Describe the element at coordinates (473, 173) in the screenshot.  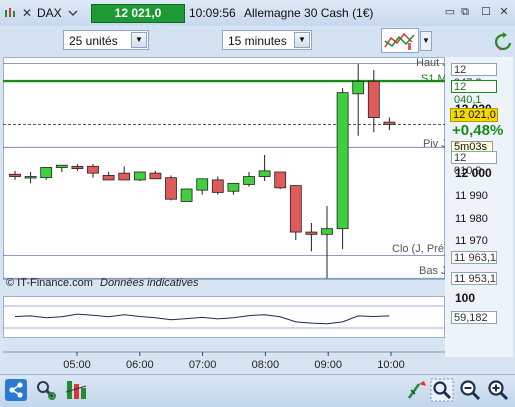
I see `price-tick-12000: 12 000` at that location.